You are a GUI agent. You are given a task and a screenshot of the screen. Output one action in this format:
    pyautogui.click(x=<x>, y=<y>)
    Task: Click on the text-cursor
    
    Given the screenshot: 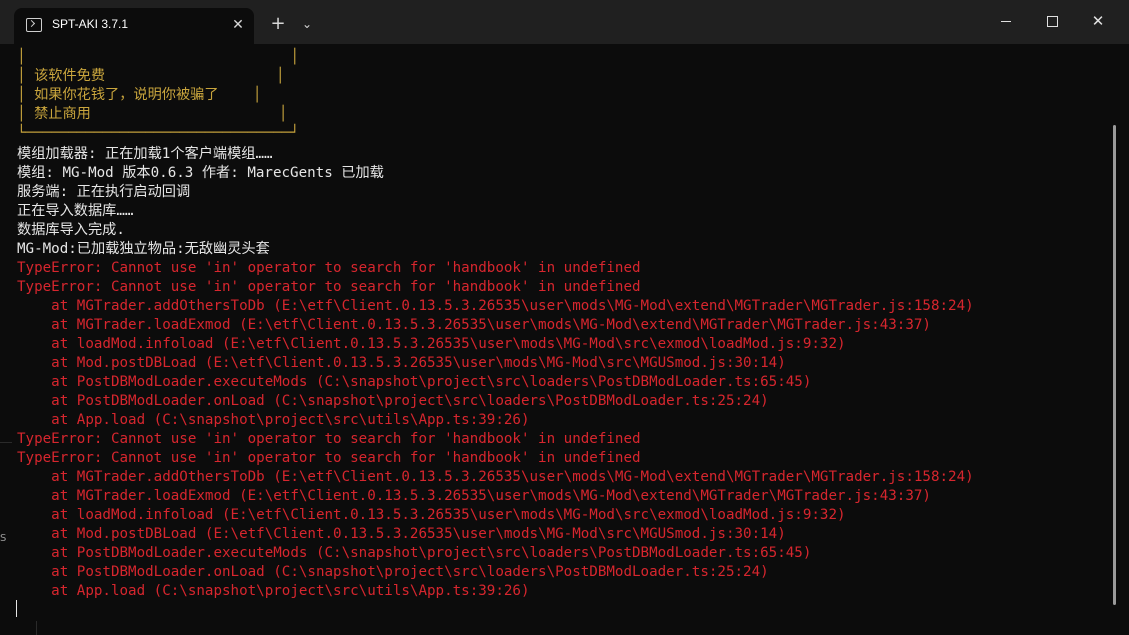 What is the action you would take?
    pyautogui.click(x=16, y=608)
    